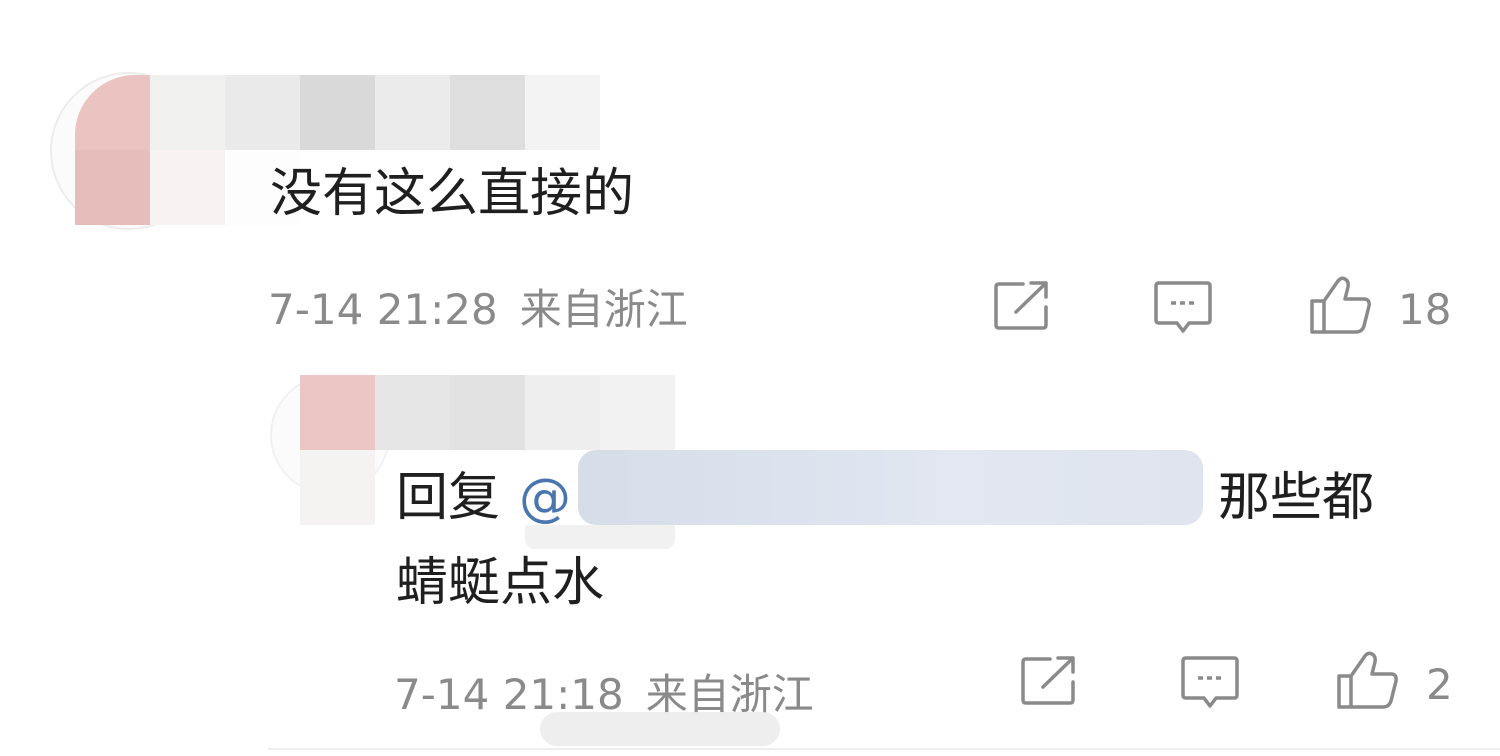 Image resolution: width=1500 pixels, height=756 pixels. Describe the element at coordinates (500, 583) in the screenshot. I see `reply-text: 蜻蜓点水` at that location.